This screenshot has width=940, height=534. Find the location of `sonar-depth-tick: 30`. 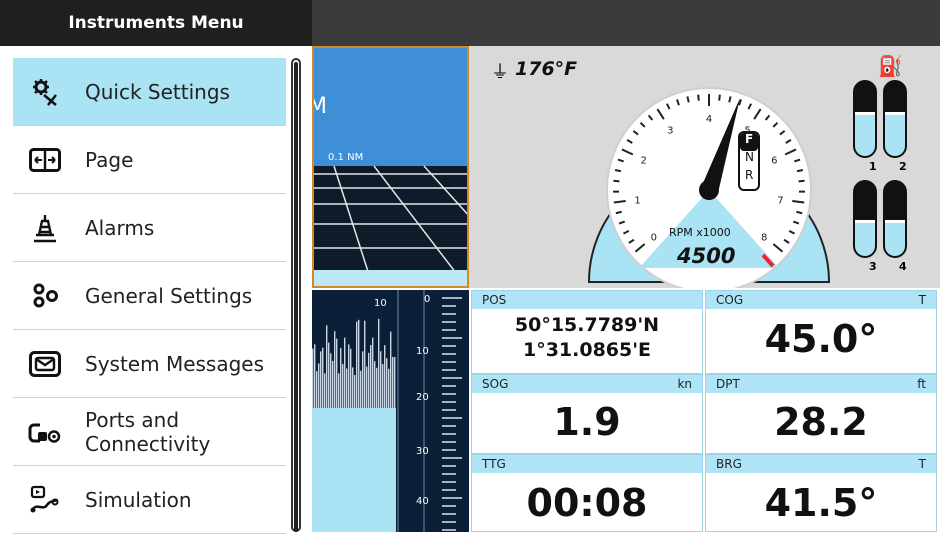

sonar-depth-tick: 30 is located at coordinates (422, 451).